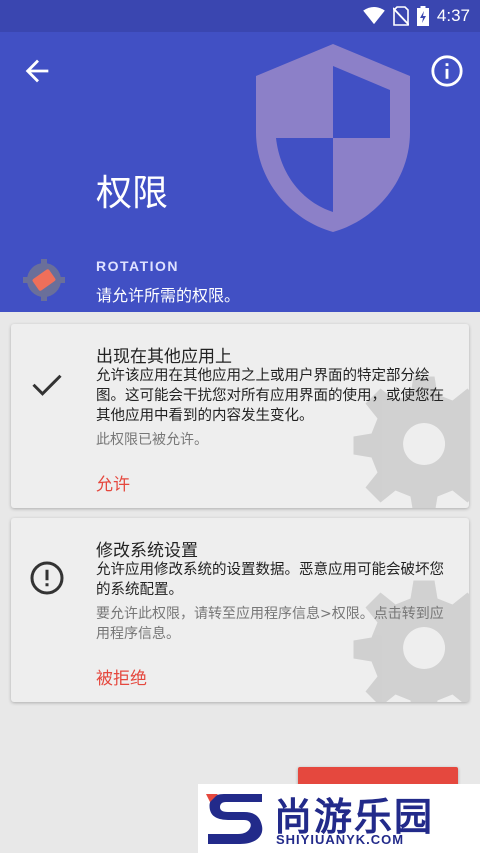 This screenshot has height=853, width=480. I want to click on info-icon, so click(447, 71).